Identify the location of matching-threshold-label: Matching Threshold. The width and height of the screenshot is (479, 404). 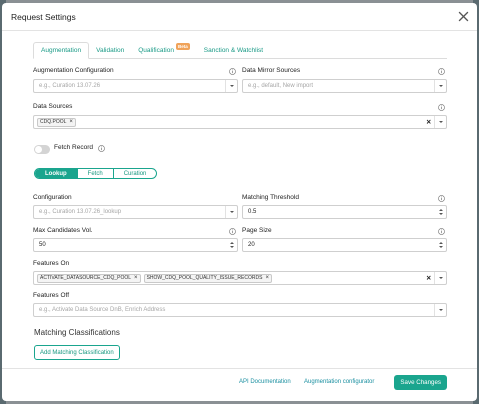
(270, 197).